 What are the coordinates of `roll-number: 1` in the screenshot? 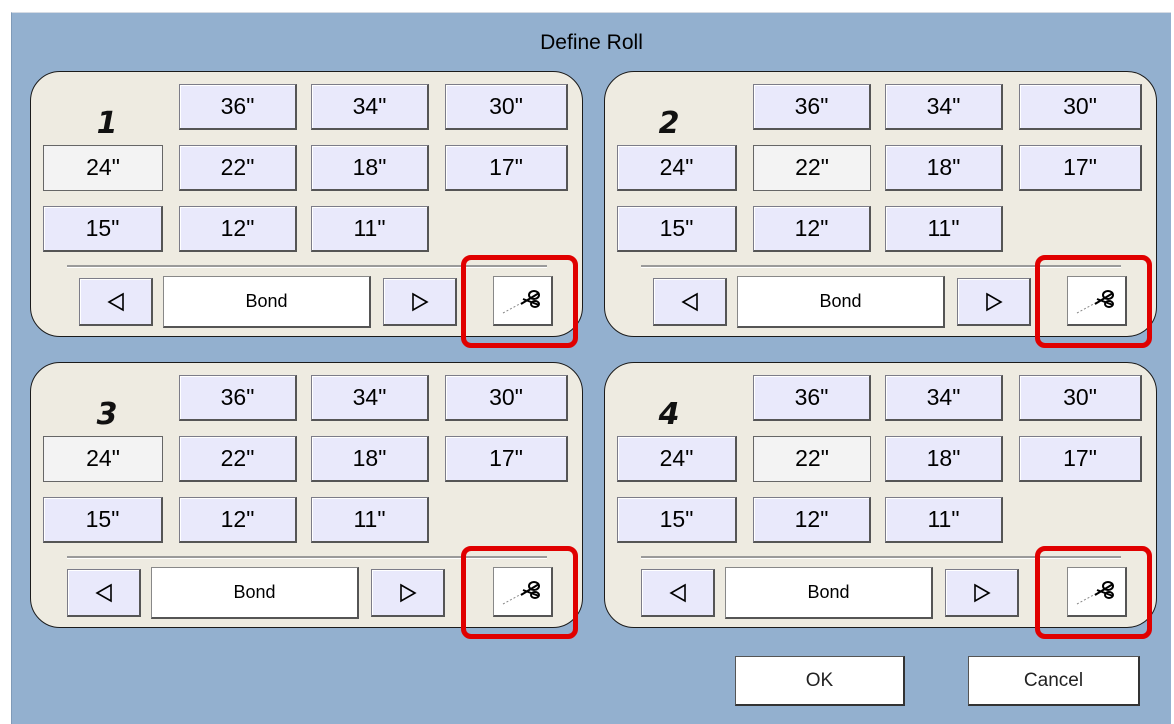 It's located at (107, 123).